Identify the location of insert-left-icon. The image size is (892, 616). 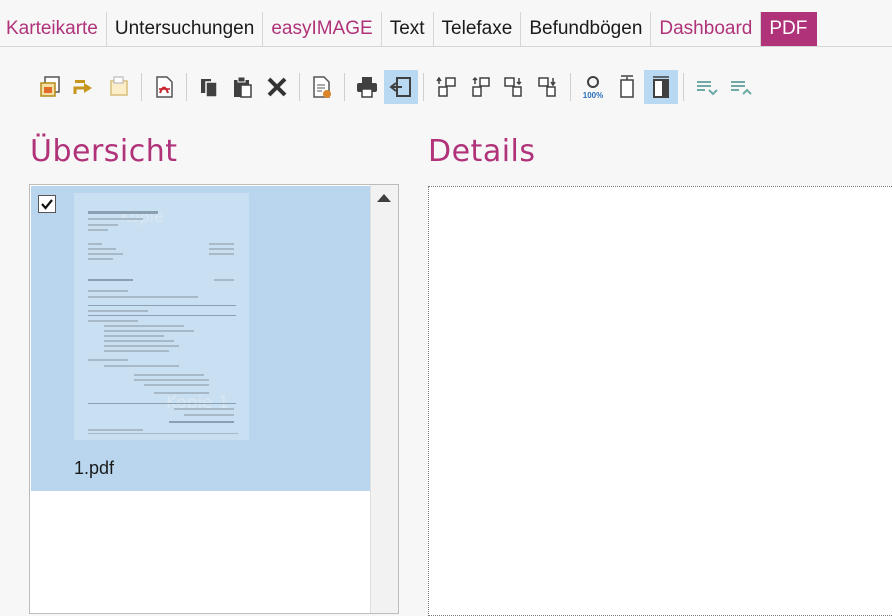
(400, 87).